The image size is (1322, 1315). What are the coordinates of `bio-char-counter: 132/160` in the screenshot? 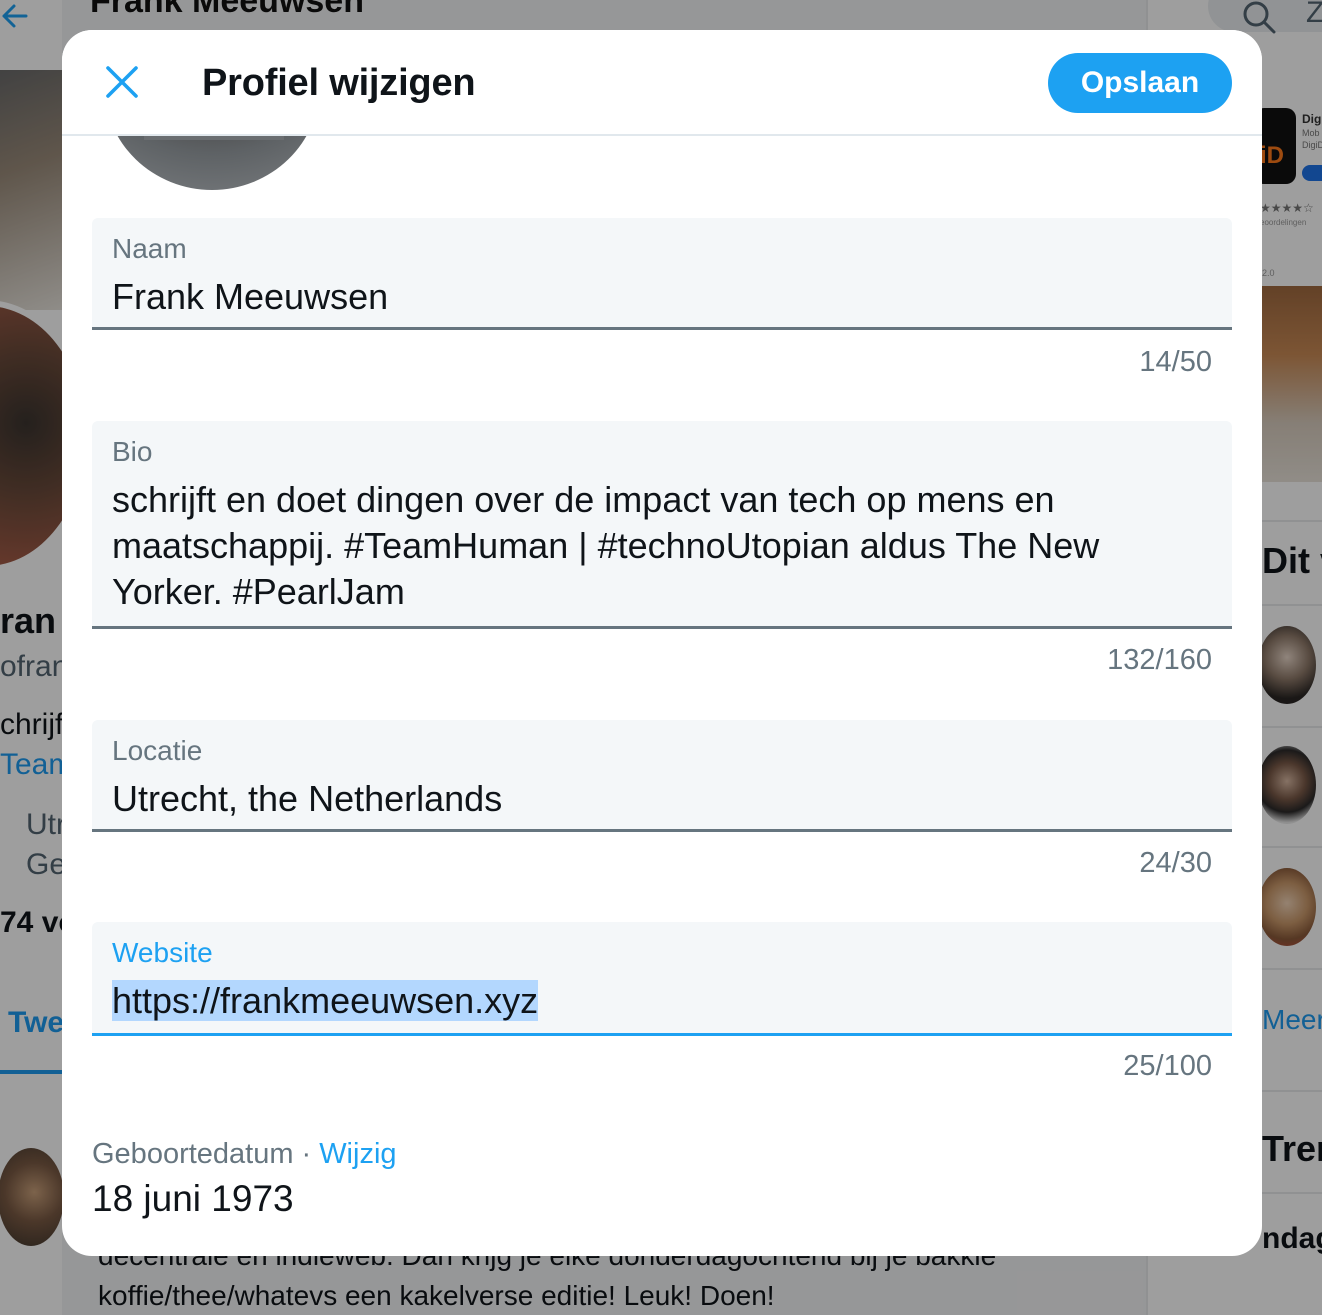 It's located at (1159, 660).